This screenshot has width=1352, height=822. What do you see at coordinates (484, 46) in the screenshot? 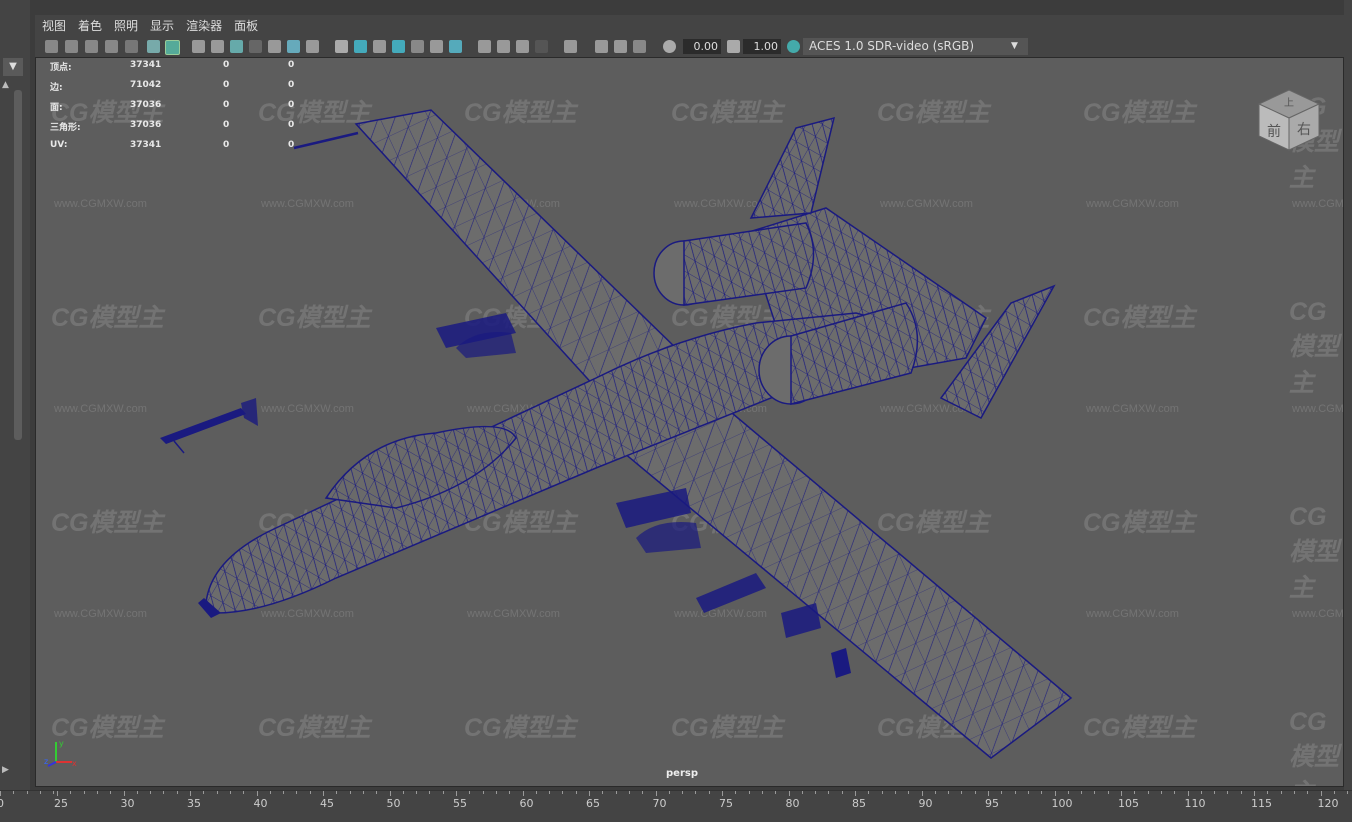
I see `ssao-icon` at bounding box center [484, 46].